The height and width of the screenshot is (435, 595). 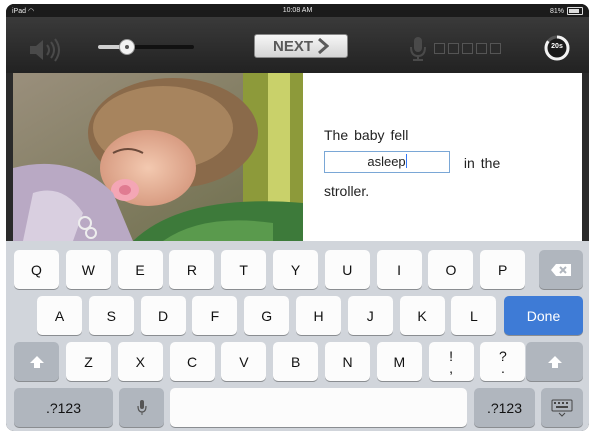 What do you see at coordinates (422, 315) in the screenshot?
I see `key-k: K` at bounding box center [422, 315].